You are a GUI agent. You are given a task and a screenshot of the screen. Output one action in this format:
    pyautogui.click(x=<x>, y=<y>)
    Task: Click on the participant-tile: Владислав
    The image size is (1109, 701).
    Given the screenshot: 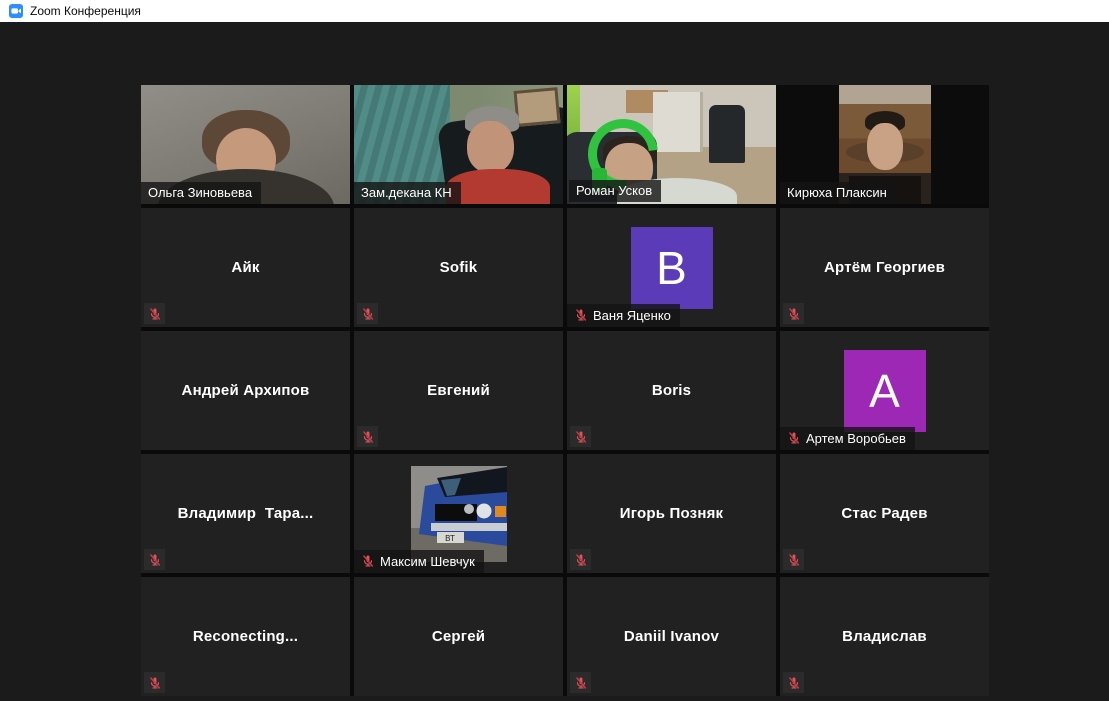 What is the action you would take?
    pyautogui.click(x=884, y=636)
    